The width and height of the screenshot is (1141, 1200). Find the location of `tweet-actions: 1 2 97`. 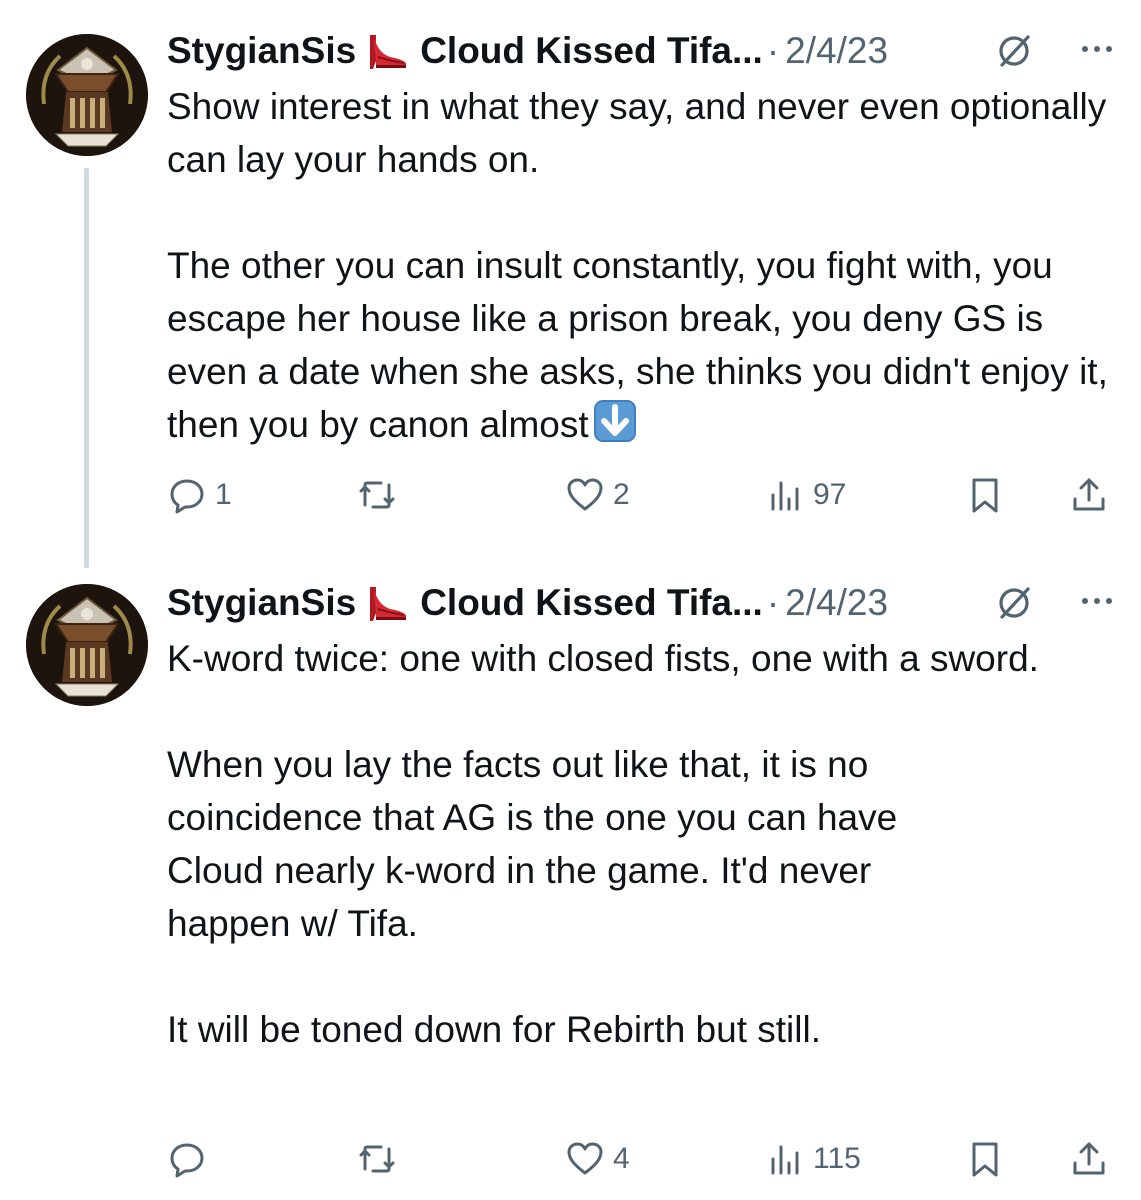

tweet-actions: 1 2 97 is located at coordinates (642, 495).